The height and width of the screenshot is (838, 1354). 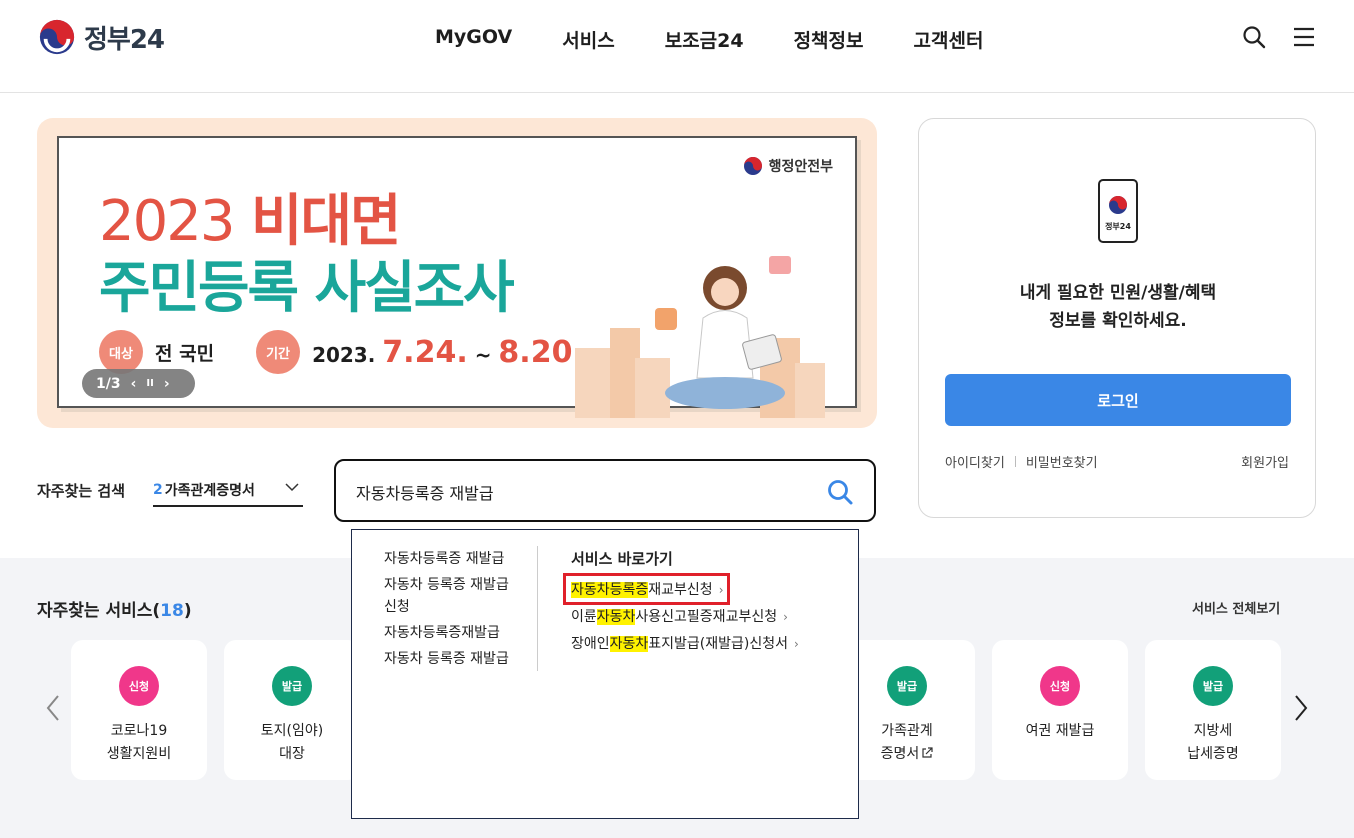 I want to click on login-message: 내게 필요한 민원/생활/혜택 정보를 확인하세요., so click(x=1118, y=307).